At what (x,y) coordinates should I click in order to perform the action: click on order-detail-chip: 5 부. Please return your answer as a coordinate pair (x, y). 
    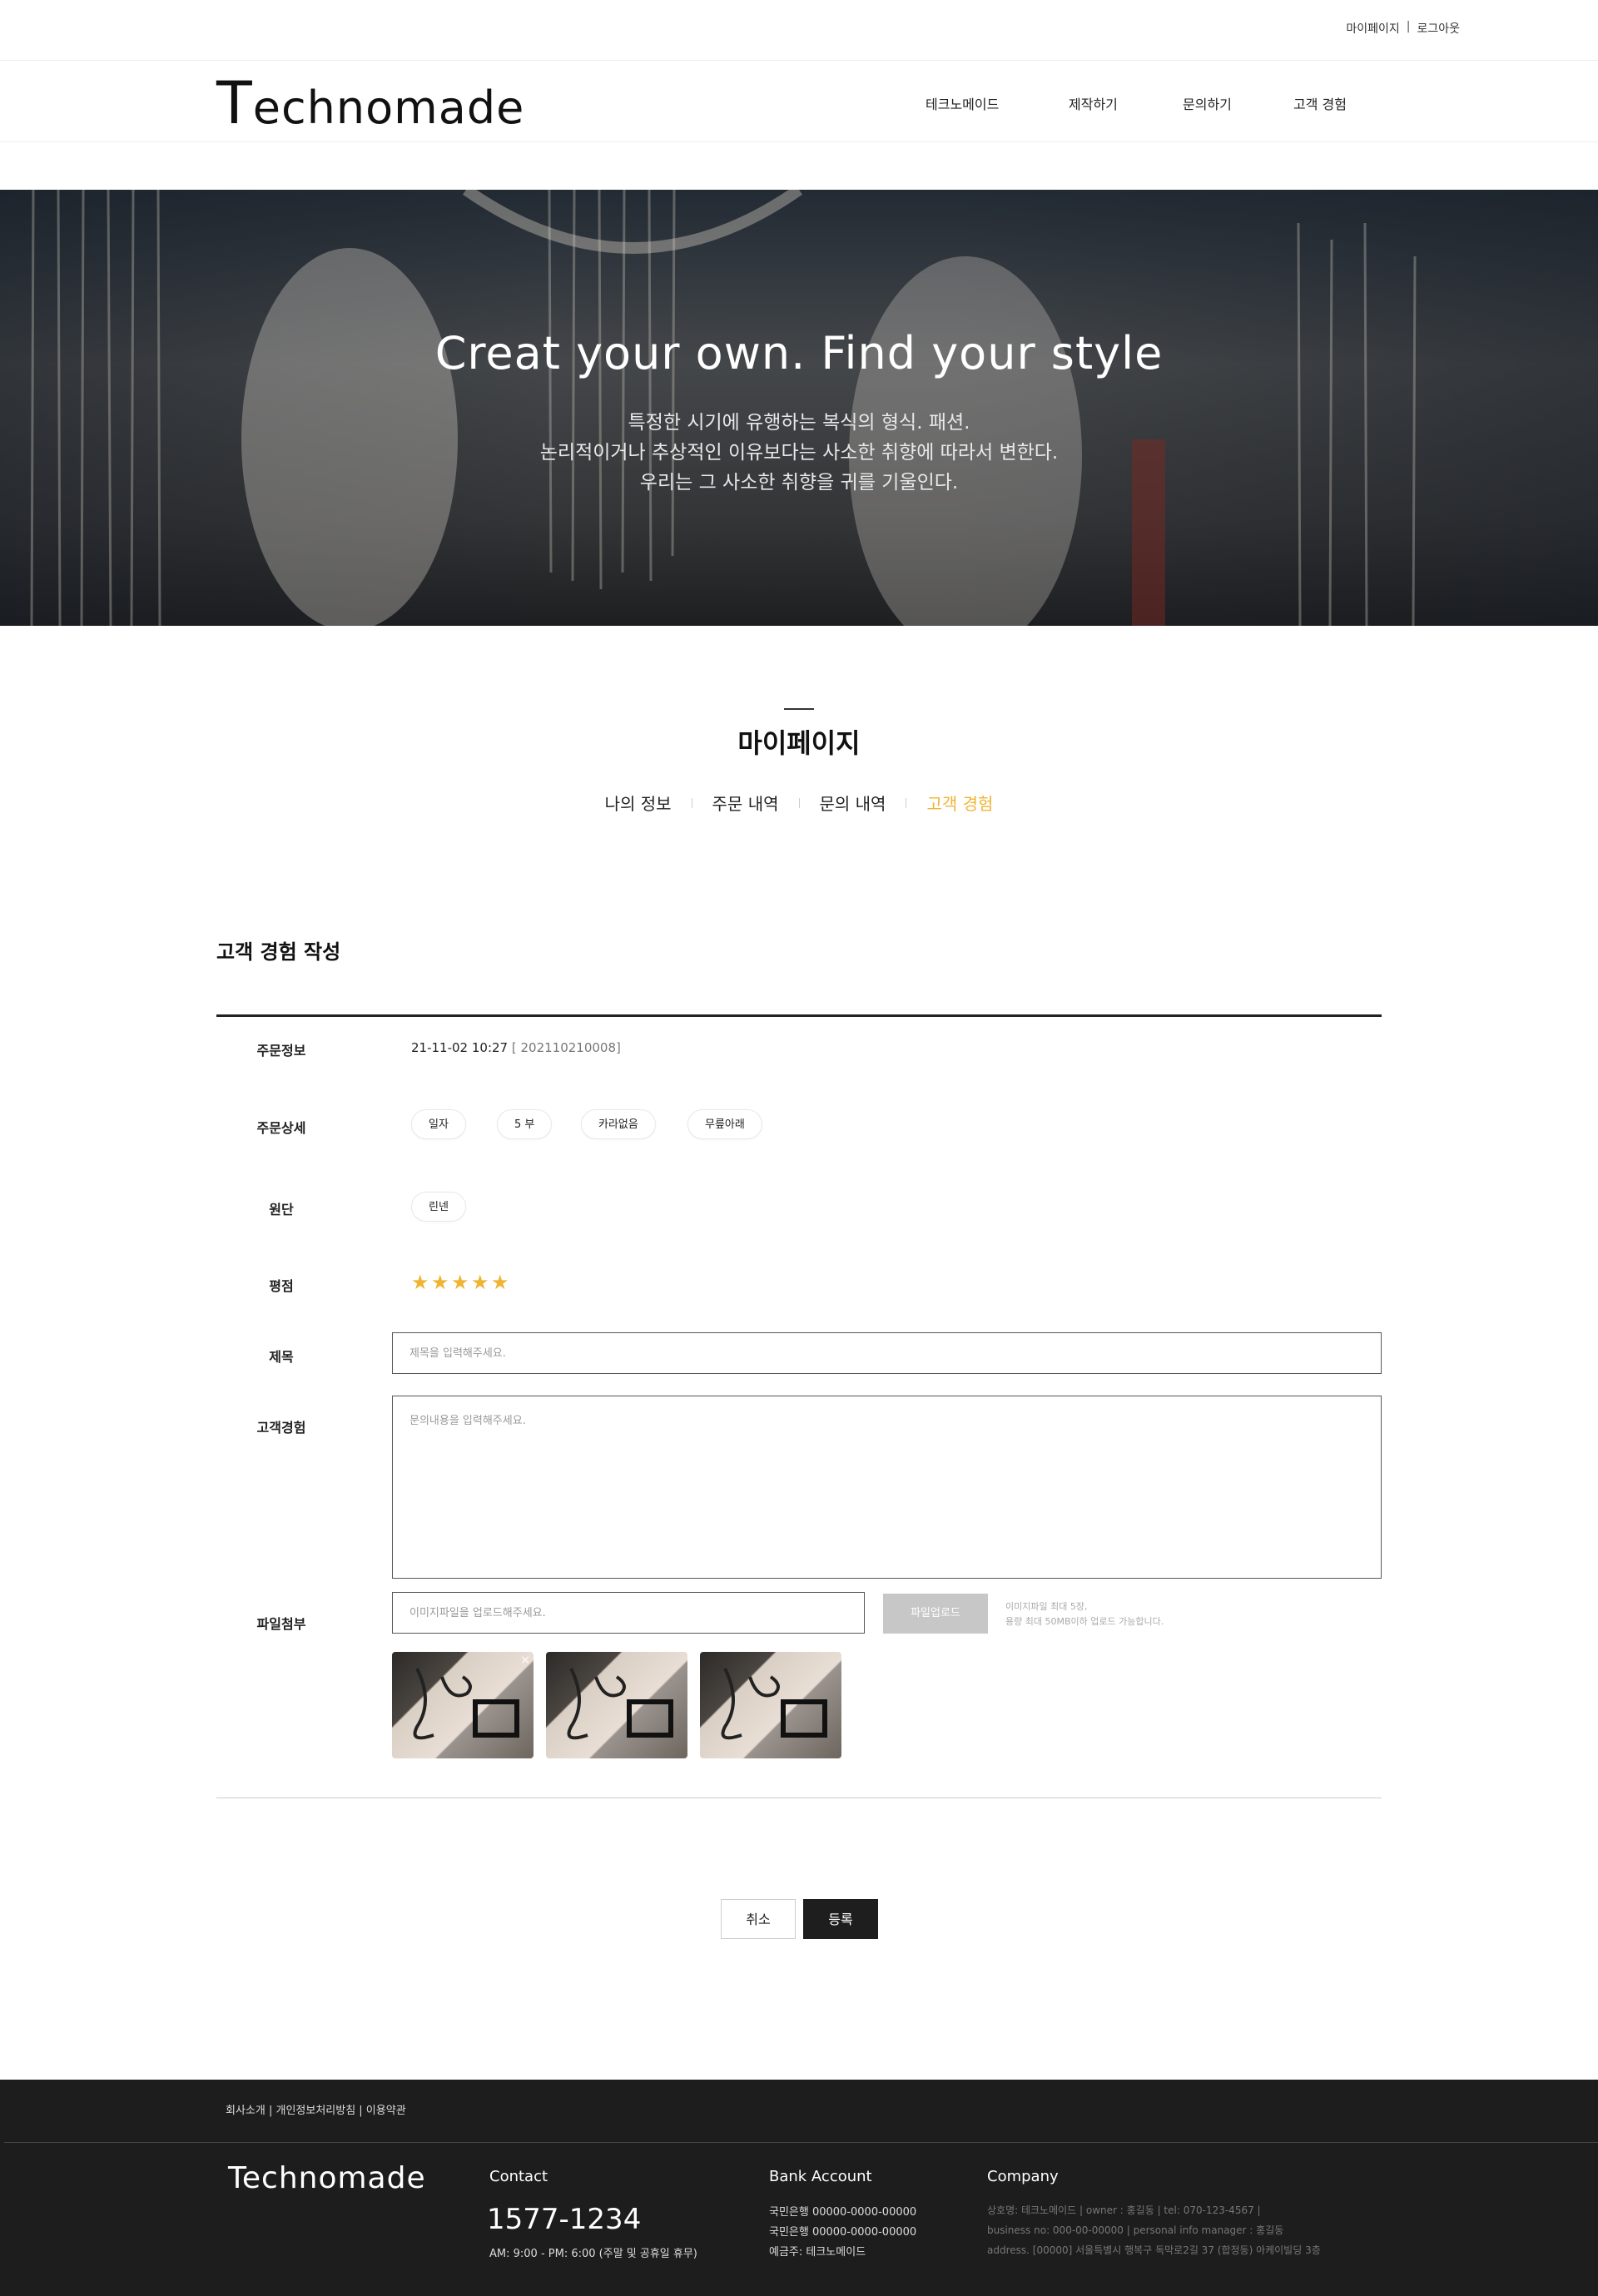
    Looking at the image, I should click on (525, 1124).